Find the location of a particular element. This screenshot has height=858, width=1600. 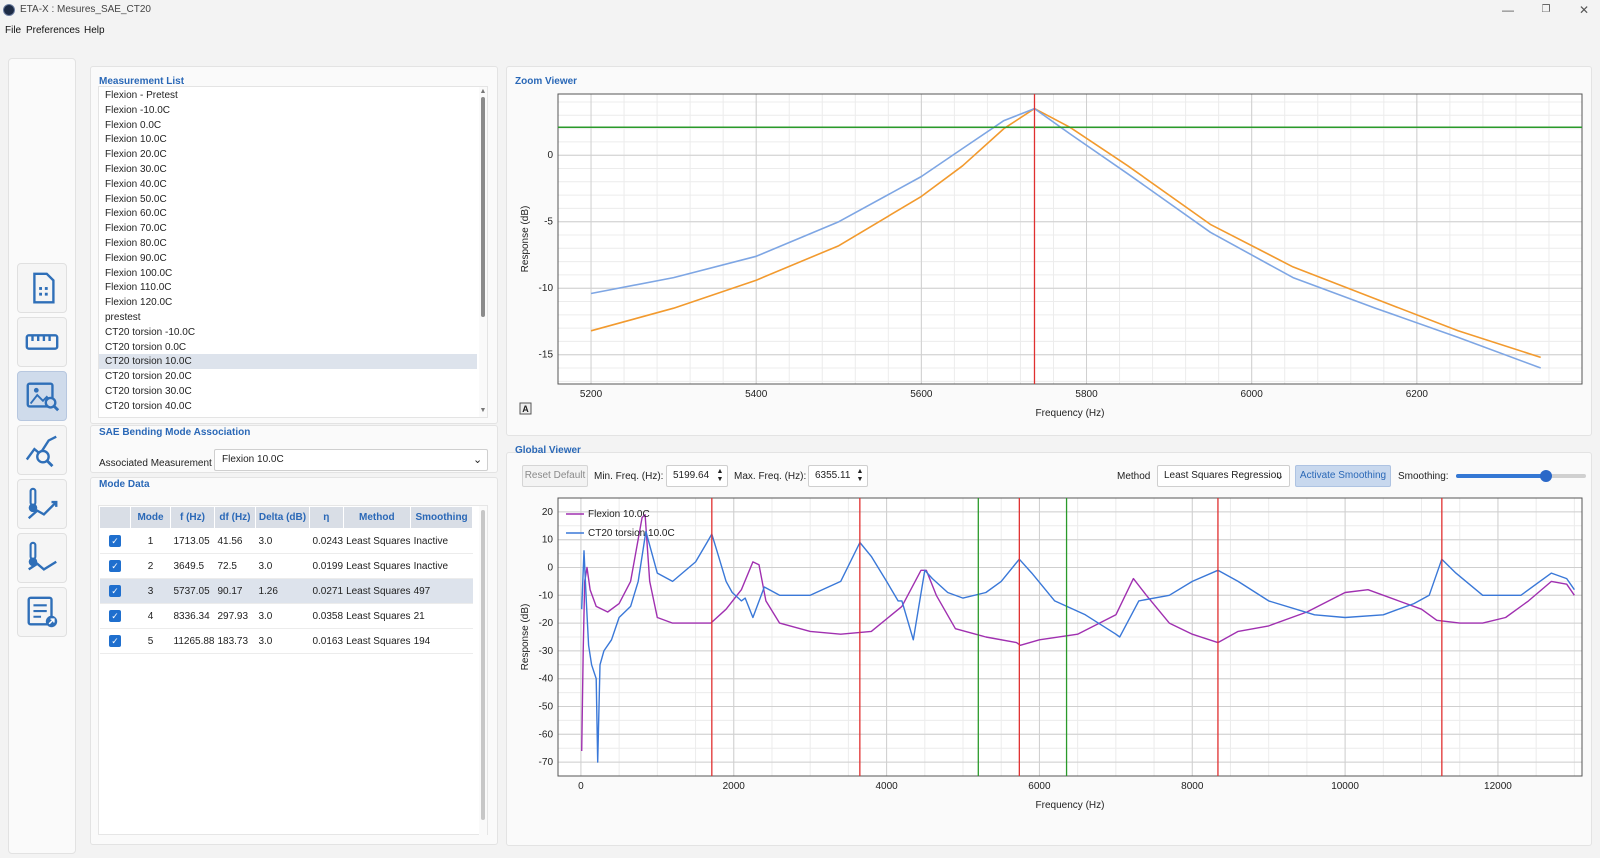

app-logo-icon is located at coordinates (9, 10).